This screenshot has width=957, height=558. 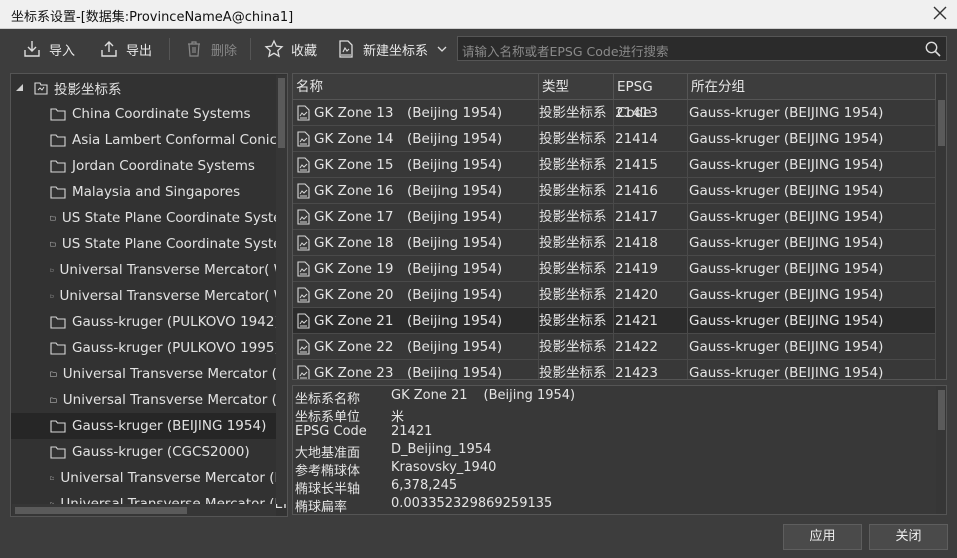 I want to click on tree-item: Gauss-kruger (BEIJING 1954), so click(x=149, y=426).